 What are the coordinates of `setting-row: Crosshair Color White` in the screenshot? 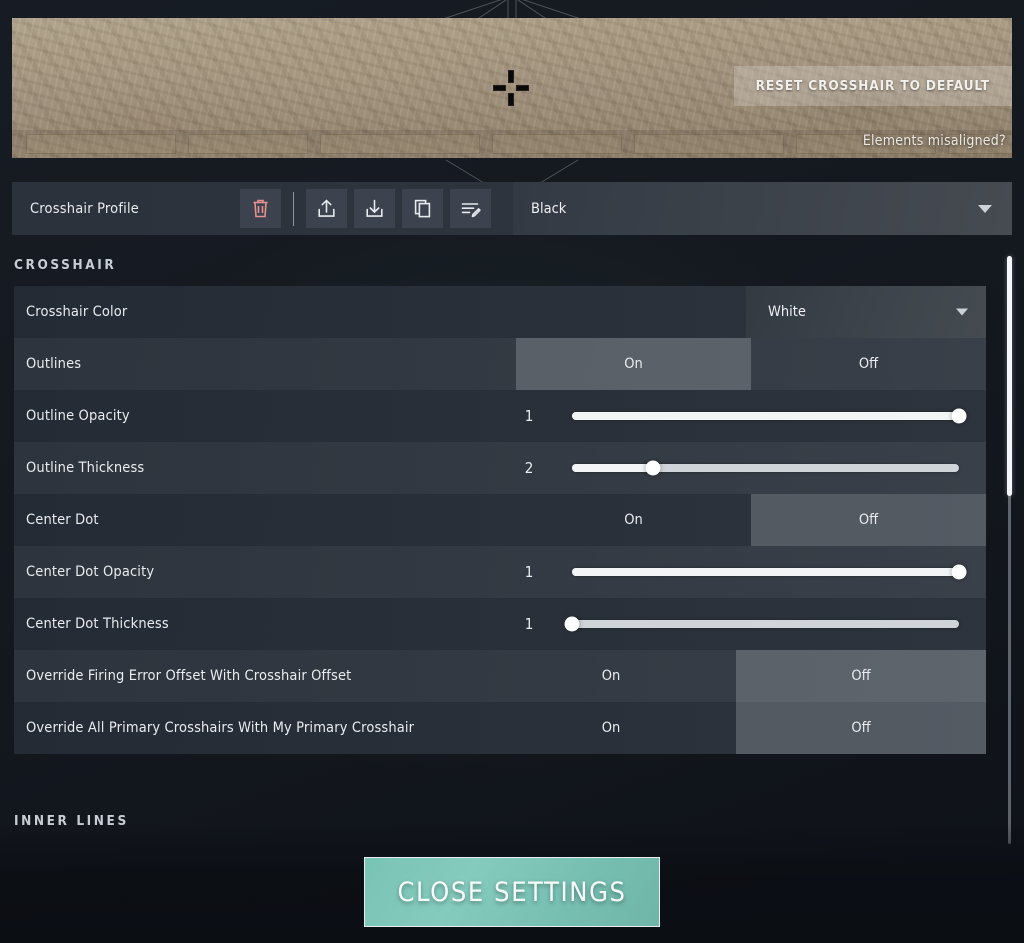 It's located at (500, 312).